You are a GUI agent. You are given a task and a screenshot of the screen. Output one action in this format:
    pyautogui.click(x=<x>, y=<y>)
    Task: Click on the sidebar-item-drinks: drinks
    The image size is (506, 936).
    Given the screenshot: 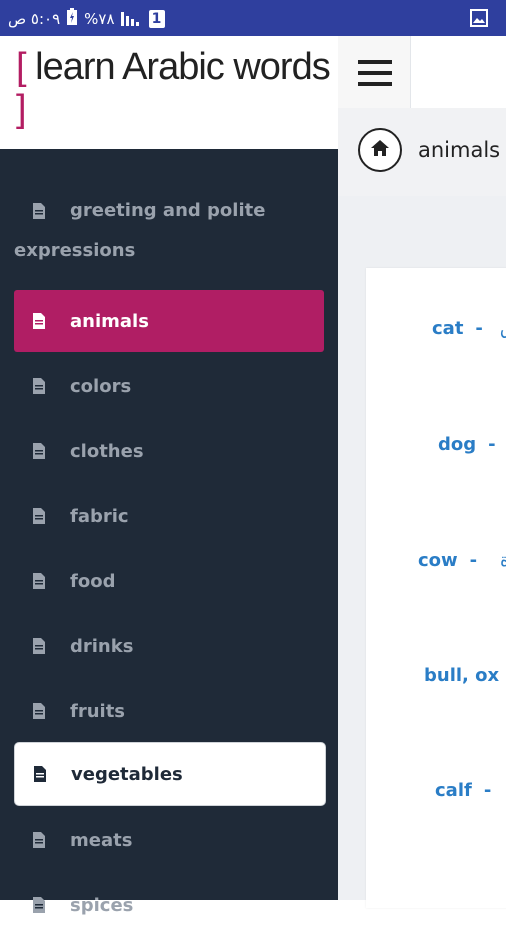 What is the action you would take?
    pyautogui.click(x=169, y=646)
    